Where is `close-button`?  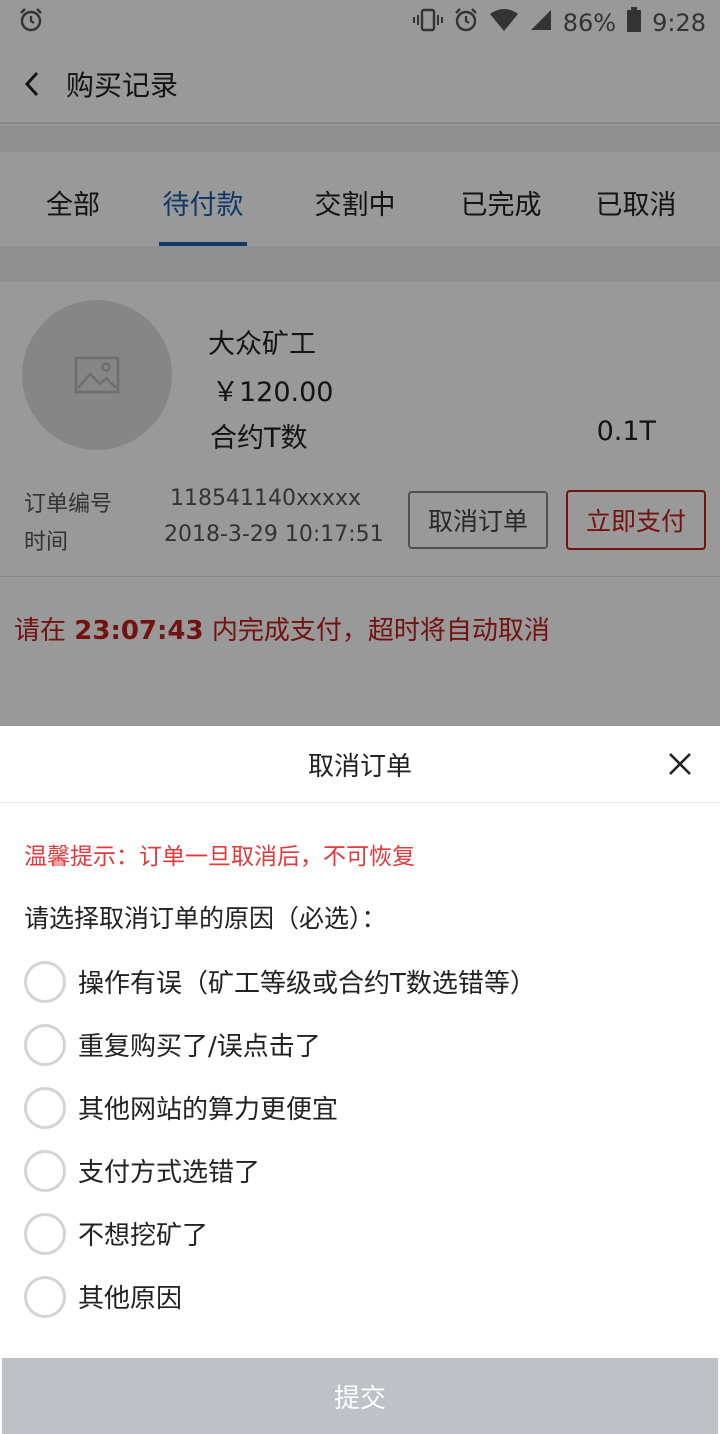
close-button is located at coordinates (680, 764).